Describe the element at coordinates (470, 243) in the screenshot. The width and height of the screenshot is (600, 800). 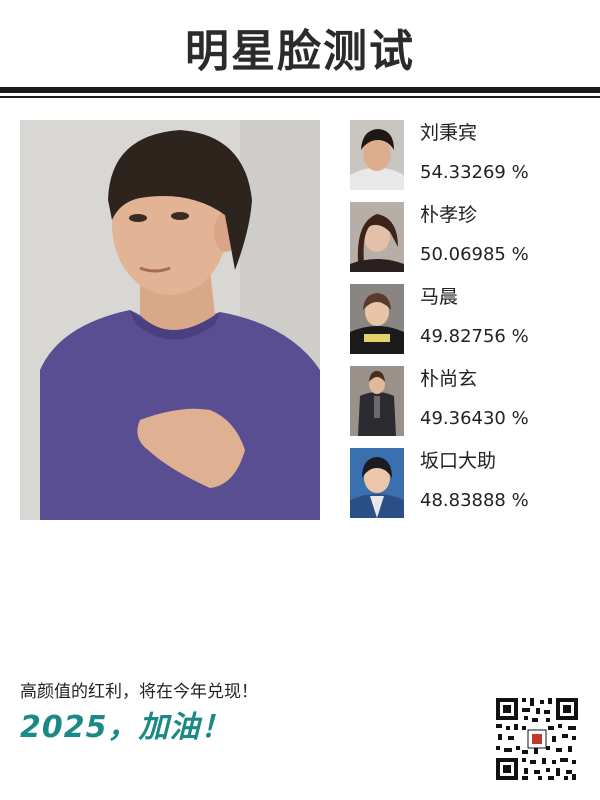
I see `match-item: 朴孝珍 50.06985 %` at that location.